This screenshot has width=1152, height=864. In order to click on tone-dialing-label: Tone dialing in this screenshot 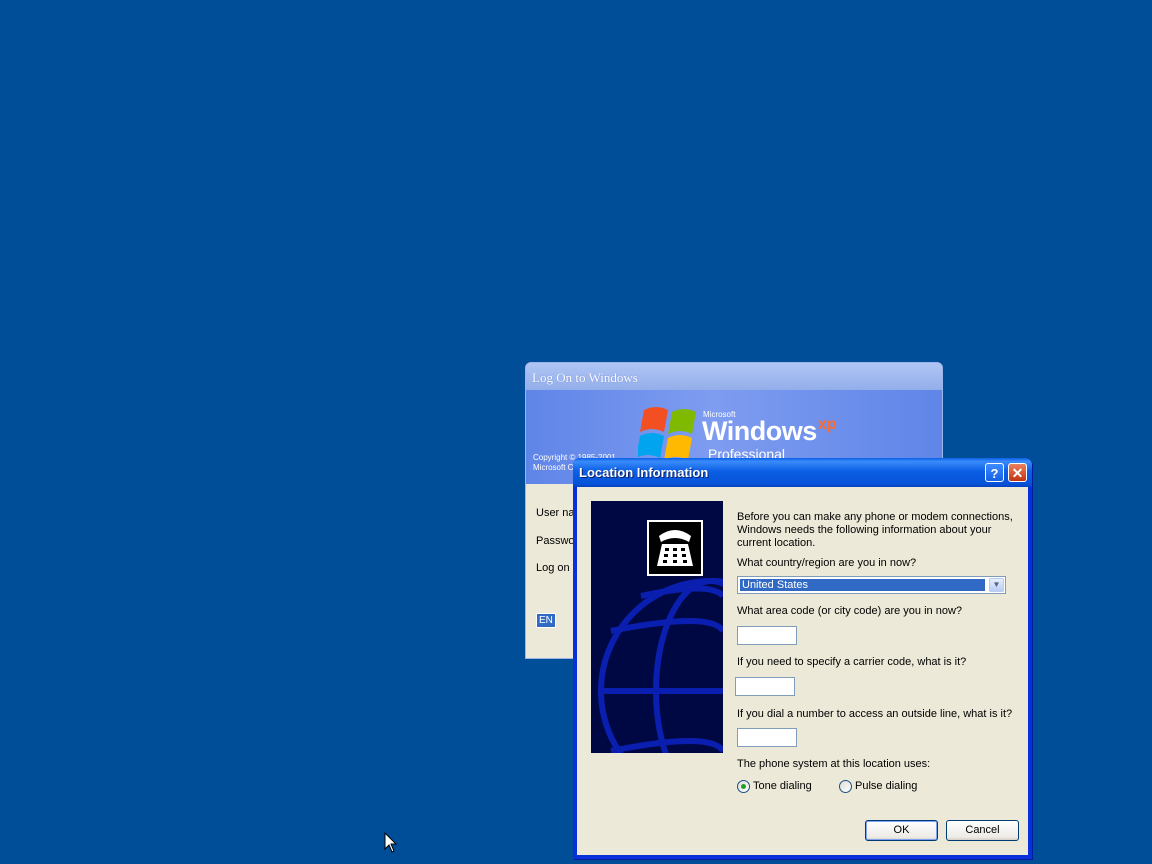, I will do `click(782, 786)`.